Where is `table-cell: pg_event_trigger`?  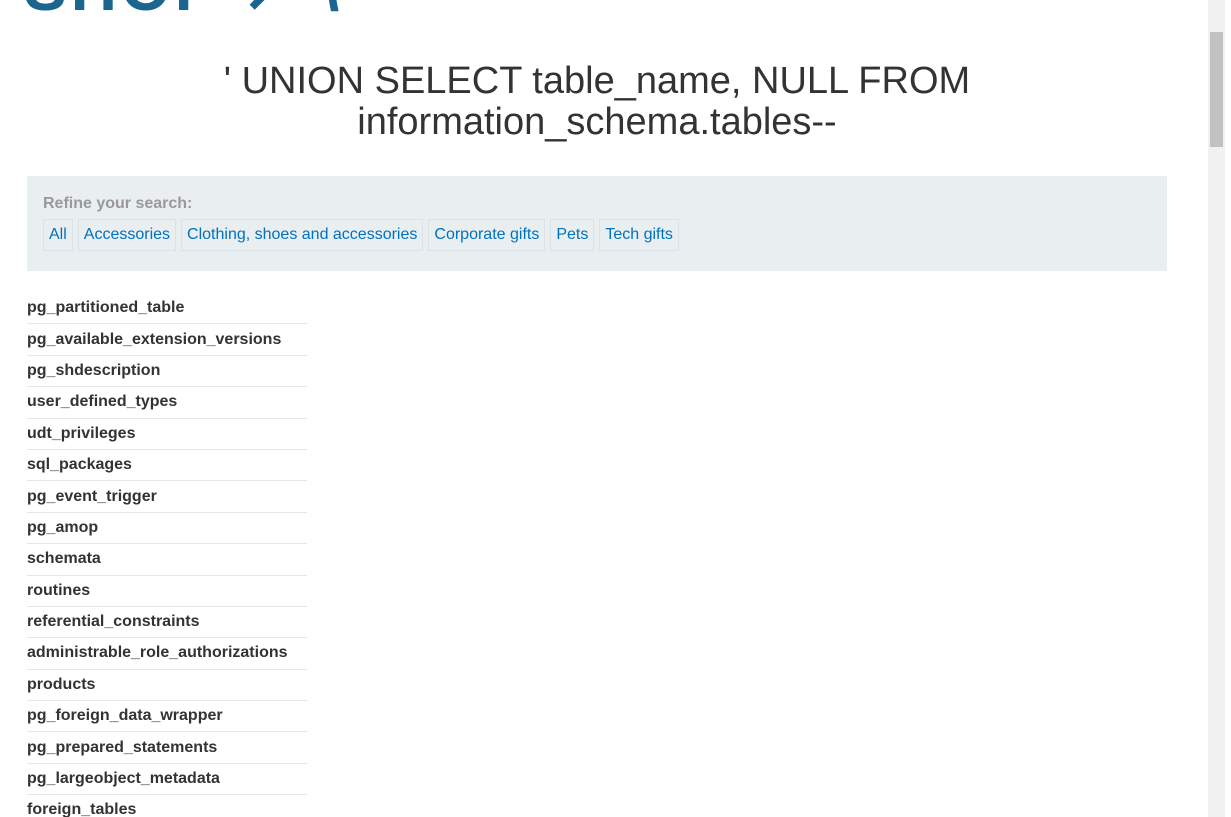 table-cell: pg_event_trigger is located at coordinates (92, 496).